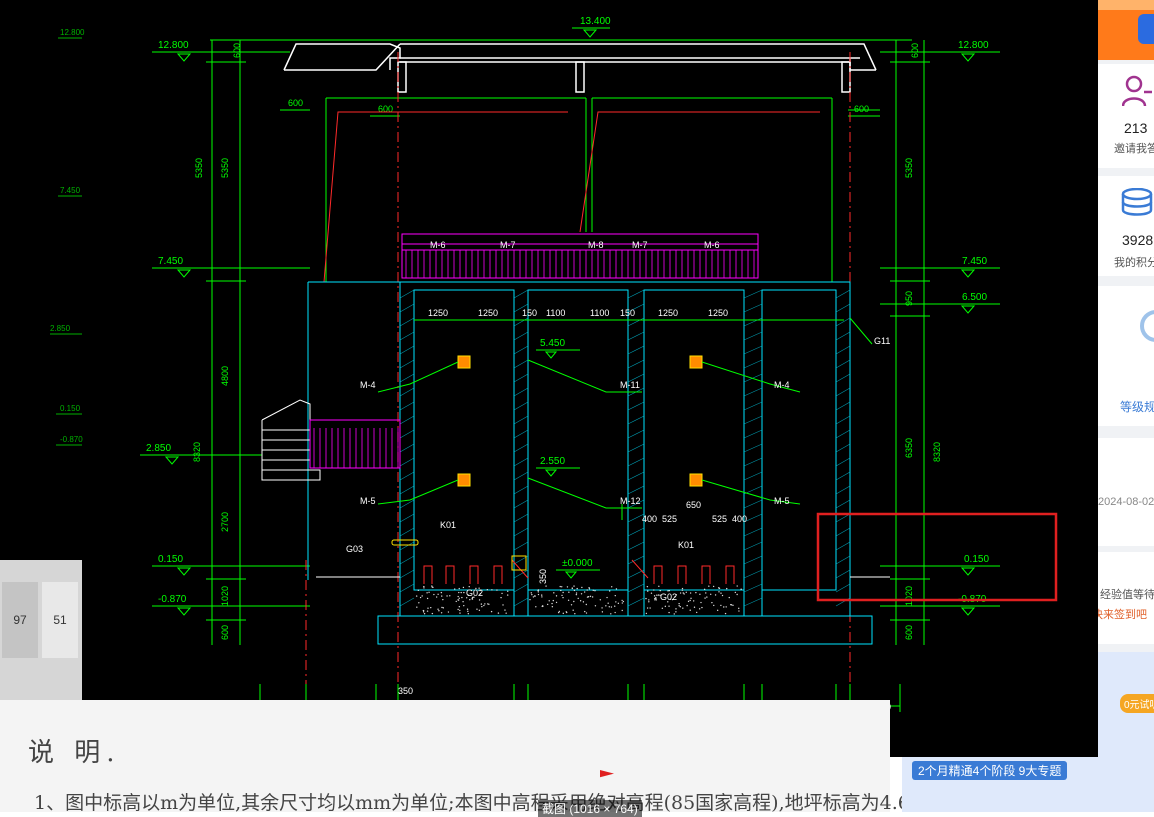  I want to click on level-rule-link: 等级规则, so click(1137, 406).